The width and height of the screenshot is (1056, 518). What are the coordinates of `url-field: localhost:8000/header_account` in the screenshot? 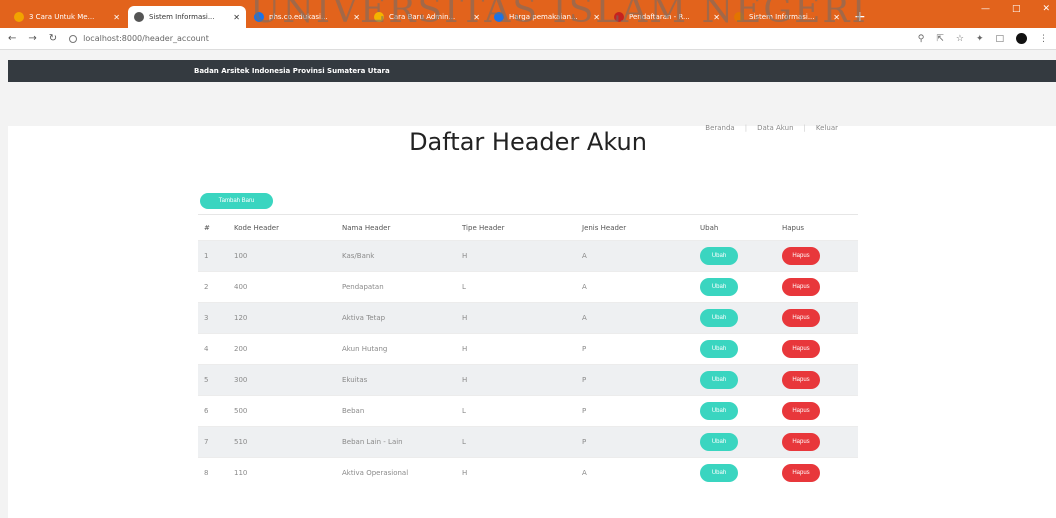 It's located at (493, 38).